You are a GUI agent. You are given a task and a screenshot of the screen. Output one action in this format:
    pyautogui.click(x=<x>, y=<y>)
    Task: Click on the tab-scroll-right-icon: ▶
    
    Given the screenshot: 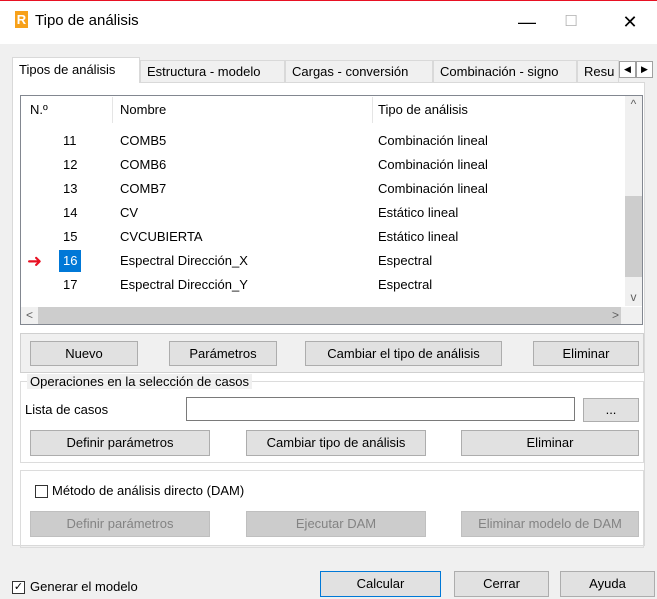 What is the action you would take?
    pyautogui.click(x=644, y=69)
    